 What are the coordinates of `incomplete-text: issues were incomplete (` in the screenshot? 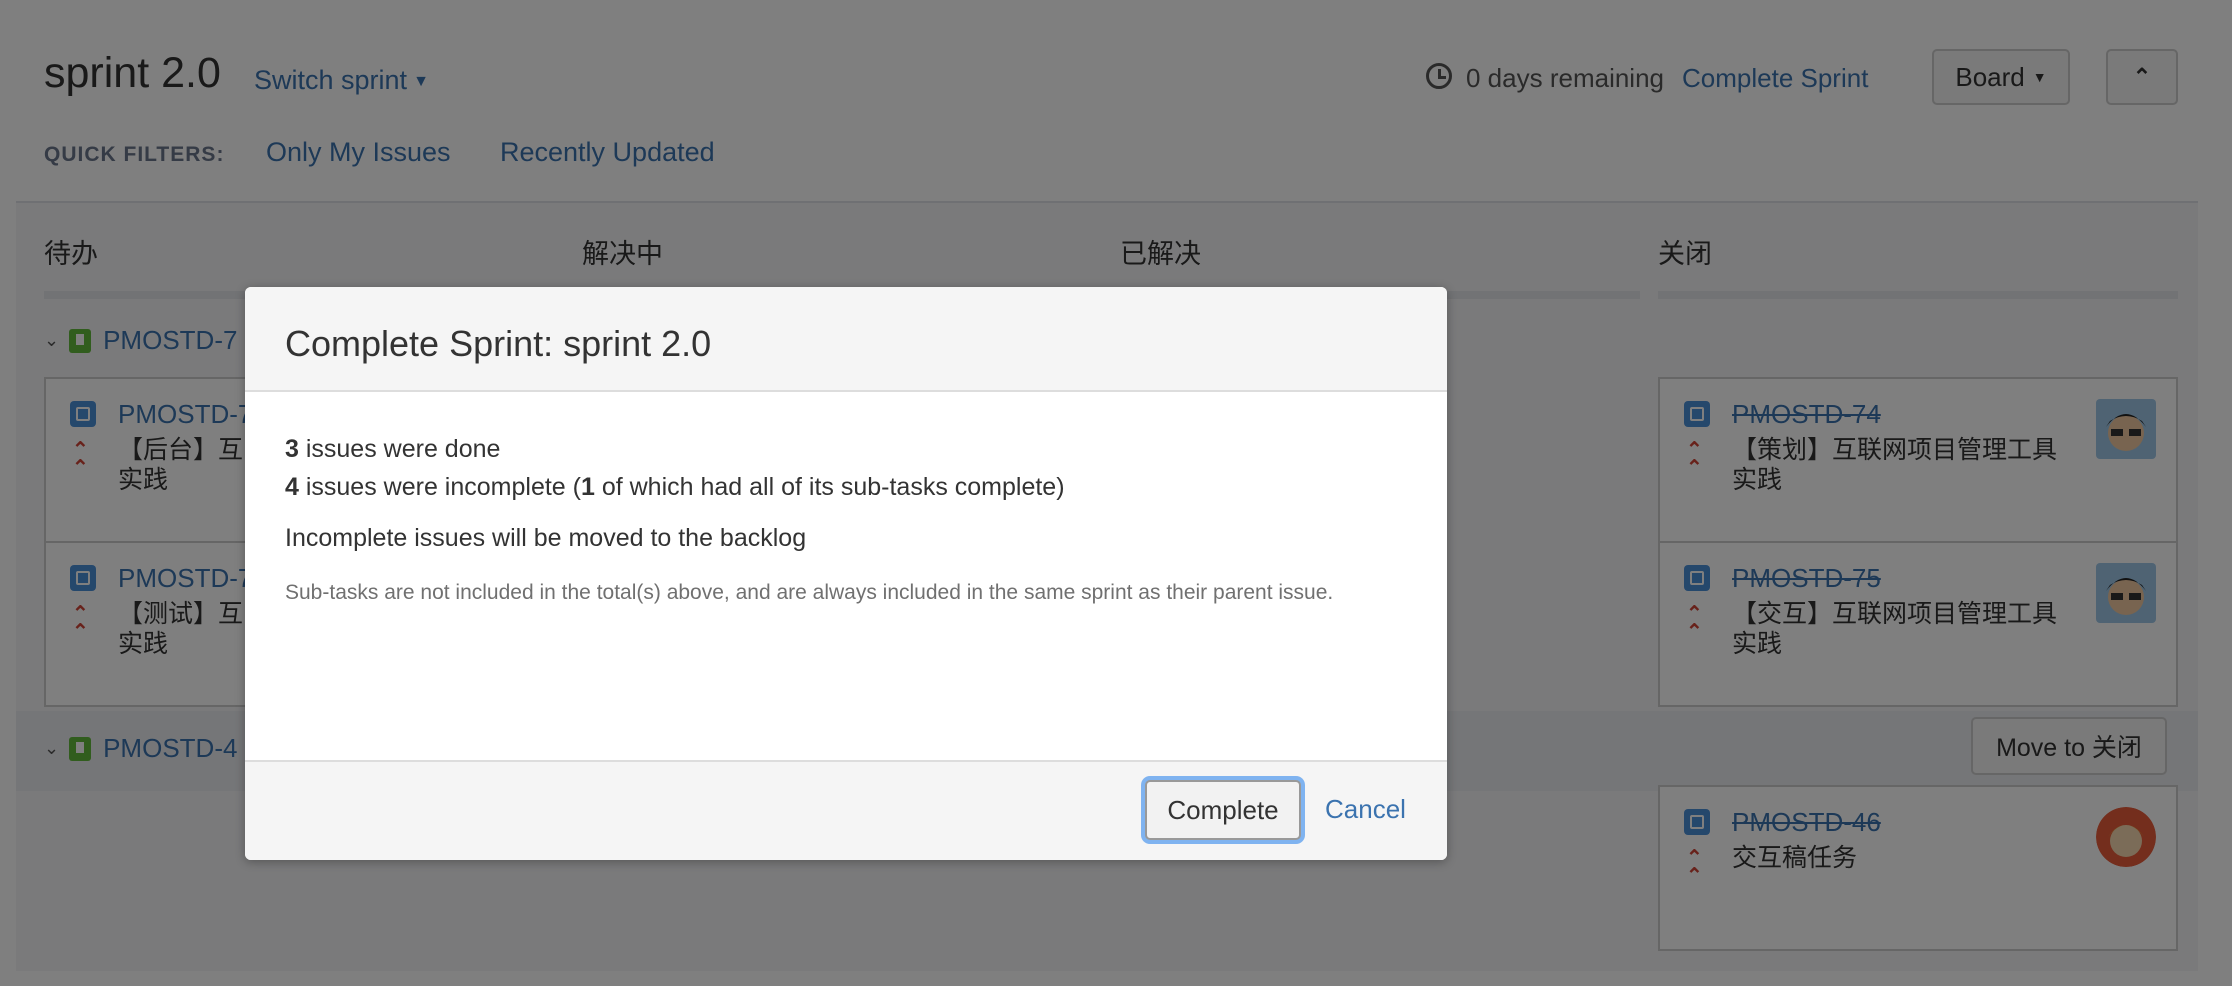 It's located at (439, 487).